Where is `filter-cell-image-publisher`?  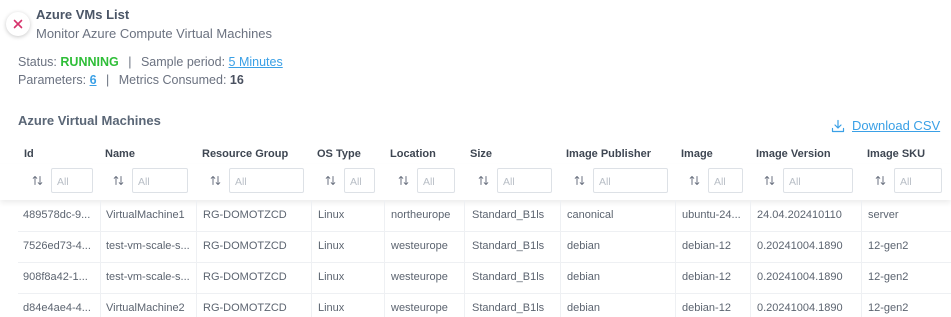 filter-cell-image-publisher is located at coordinates (620, 180).